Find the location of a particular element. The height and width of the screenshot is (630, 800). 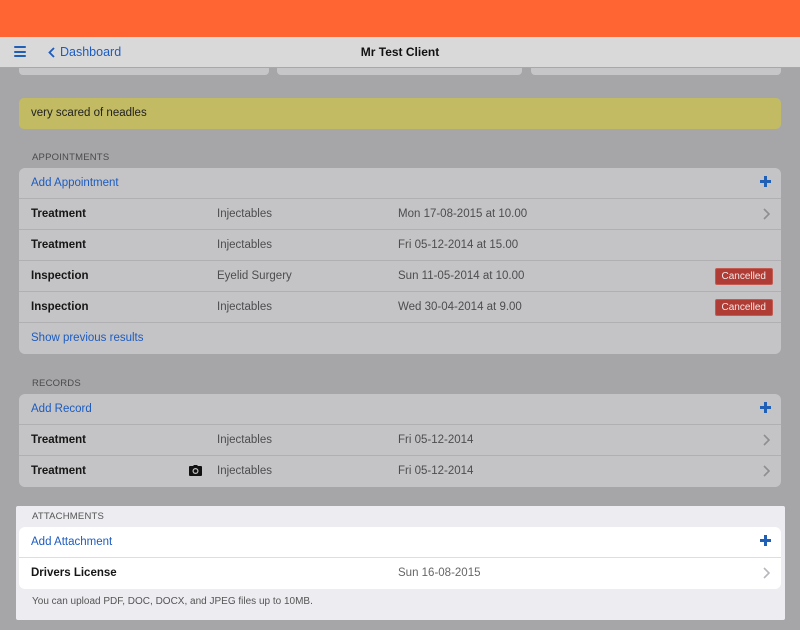

client-note: very scared of neadles is located at coordinates (400, 113).